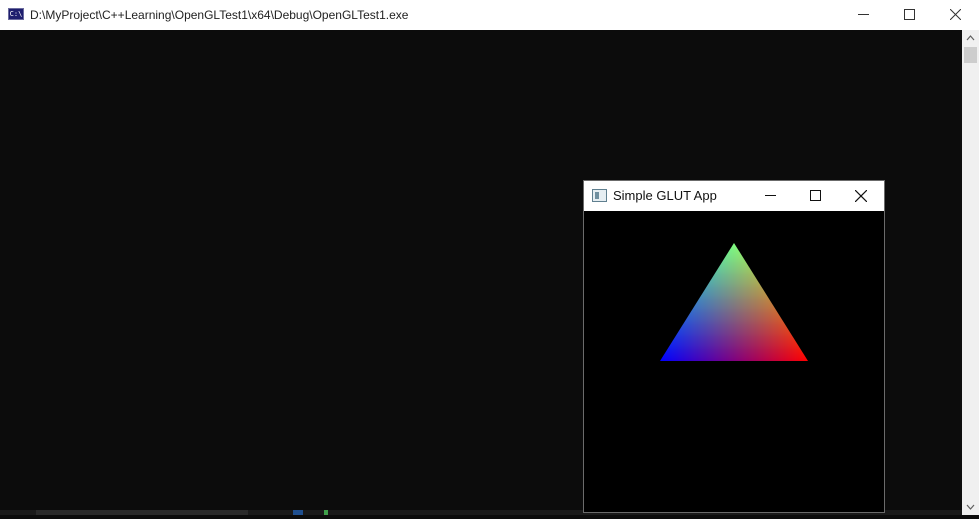 The width and height of the screenshot is (979, 519). I want to click on background-taskbar-indicator, so click(326, 512).